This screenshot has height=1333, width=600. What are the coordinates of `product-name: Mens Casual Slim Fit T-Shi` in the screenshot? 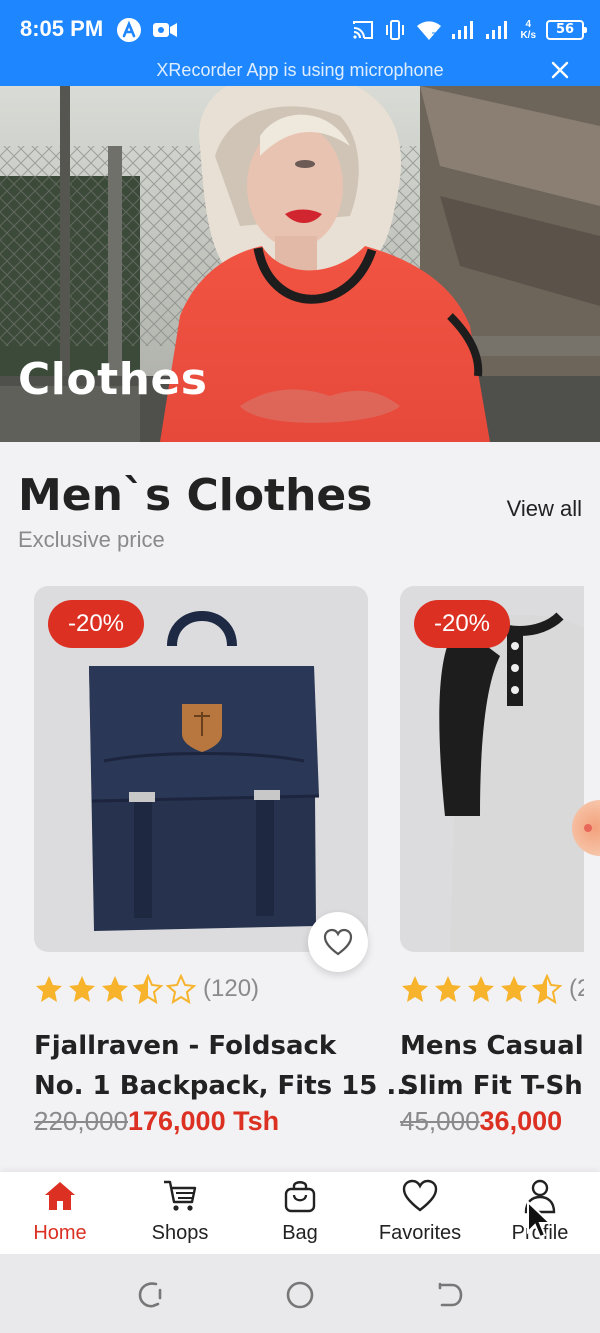 It's located at (492, 1066).